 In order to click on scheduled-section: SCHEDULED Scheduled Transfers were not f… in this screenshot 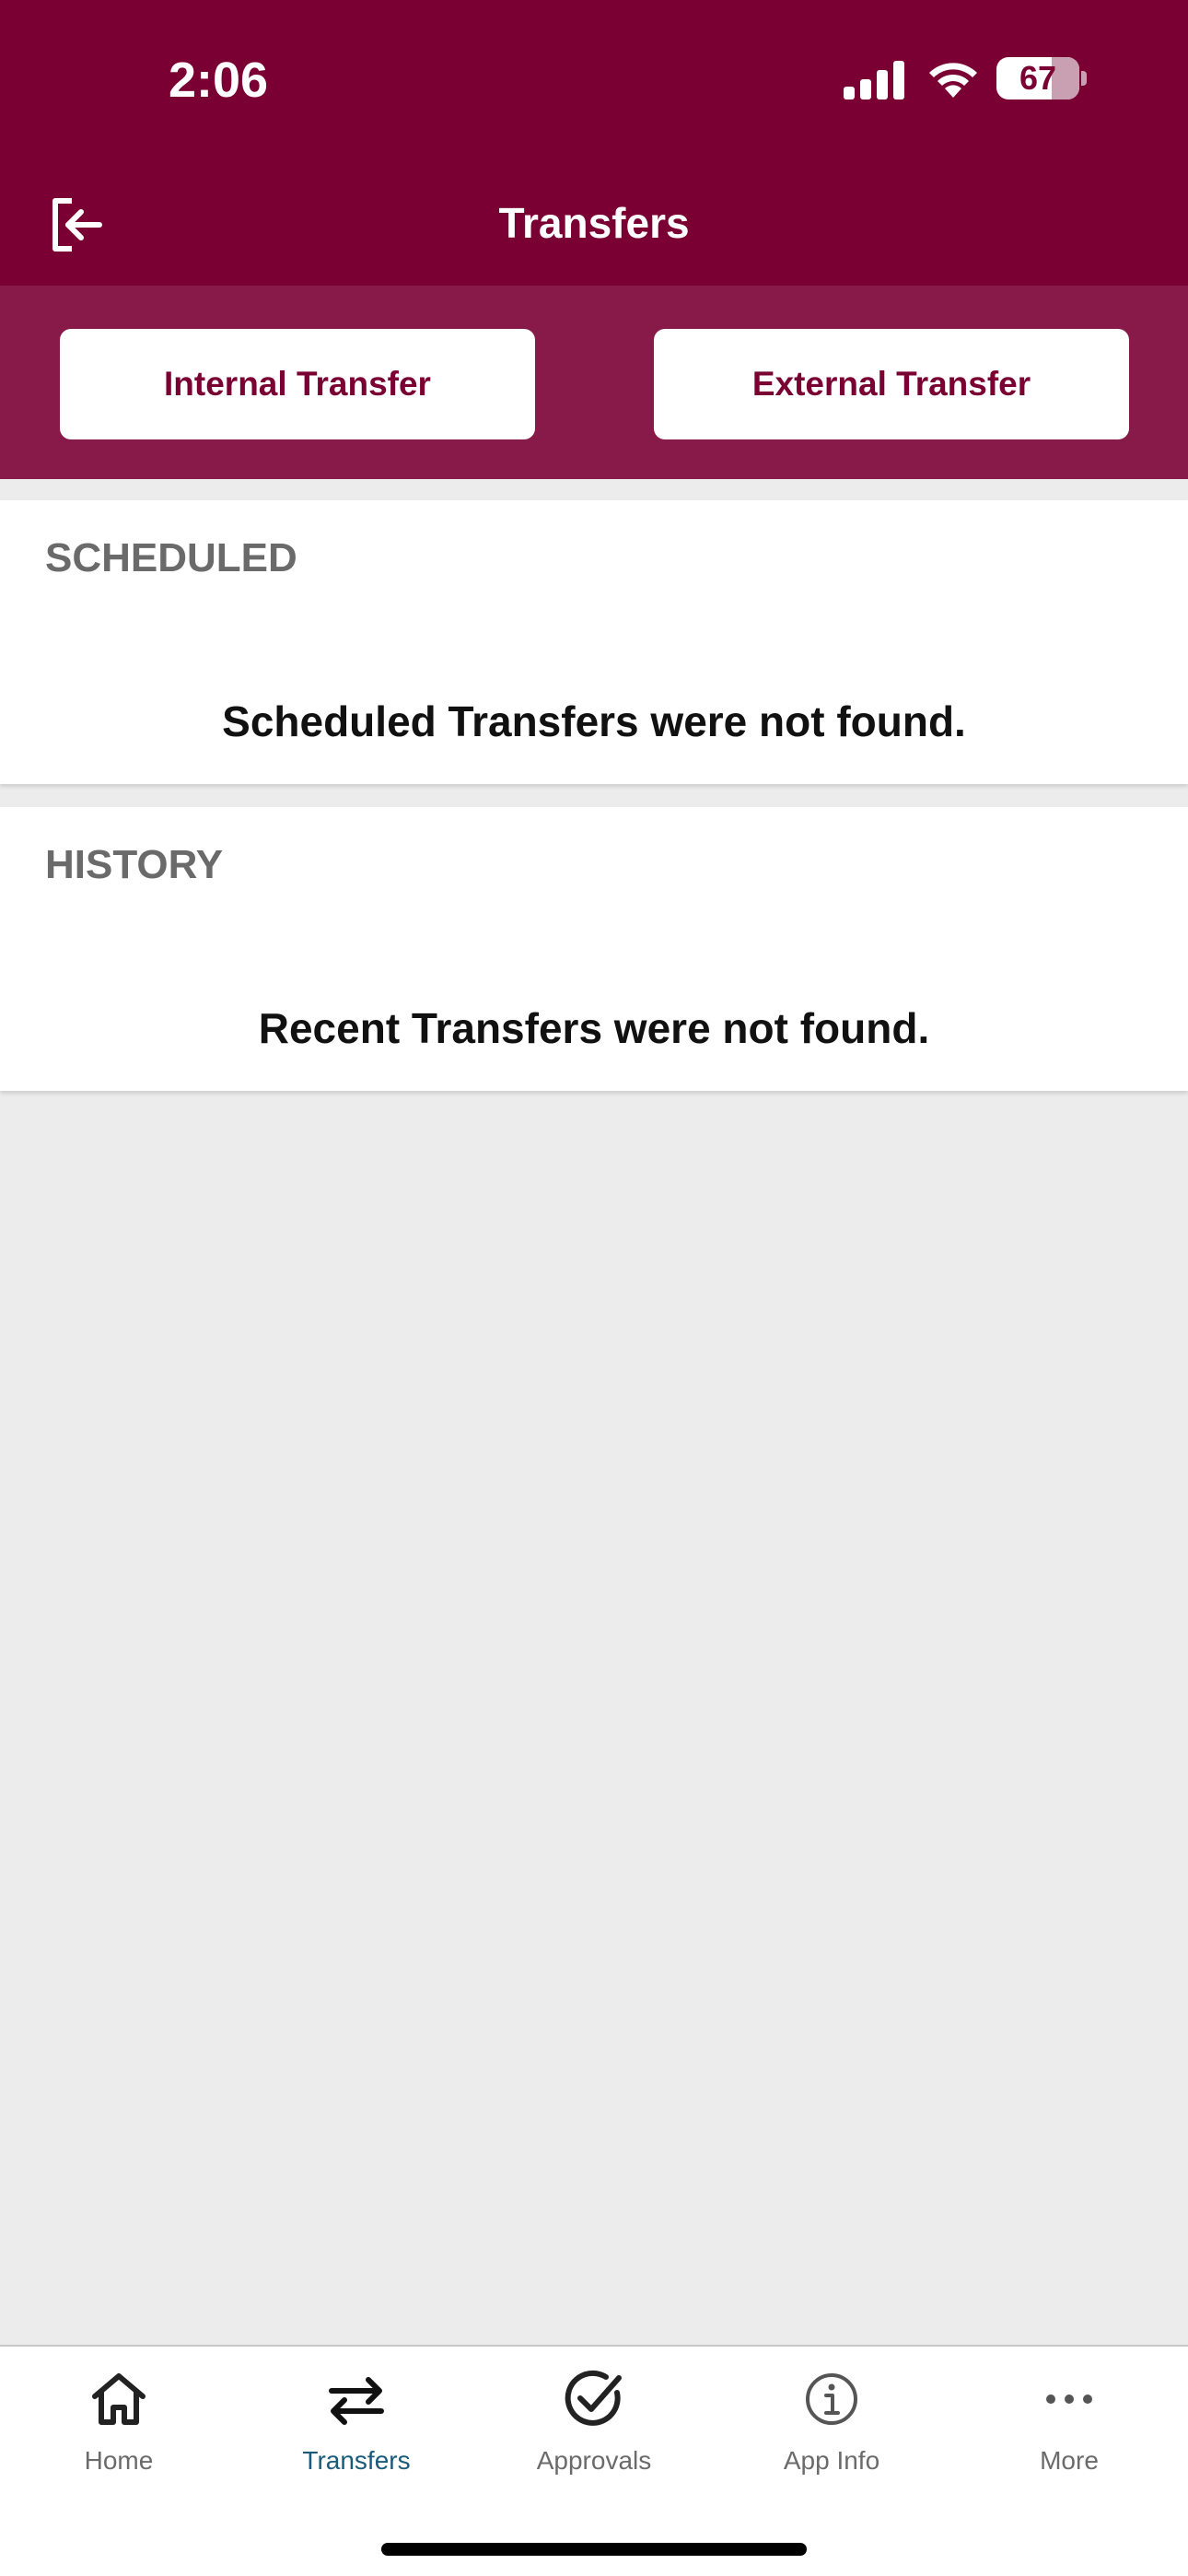, I will do `click(594, 642)`.